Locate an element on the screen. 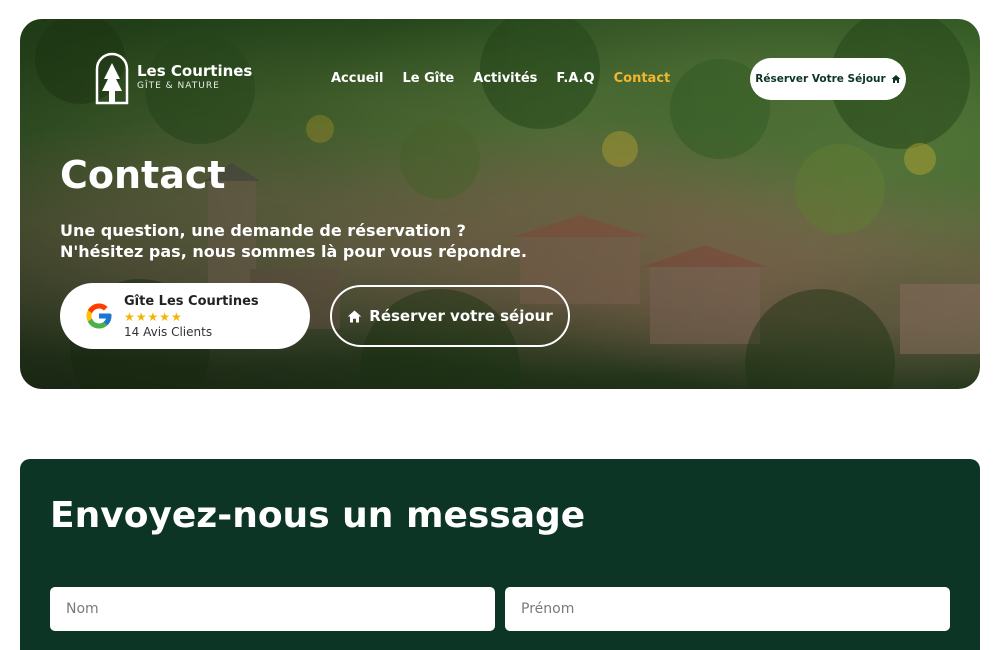 The width and height of the screenshot is (1000, 650). brand-logo: Les Courtines GÎTE & NATURE is located at coordinates (172, 77).